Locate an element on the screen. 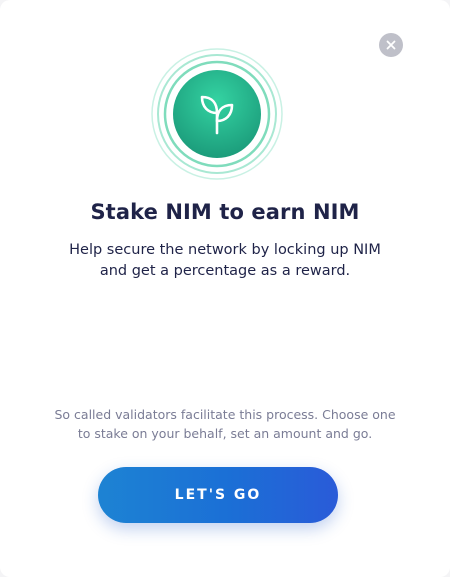 The width and height of the screenshot is (450, 577). staking-illustration is located at coordinates (217, 114).